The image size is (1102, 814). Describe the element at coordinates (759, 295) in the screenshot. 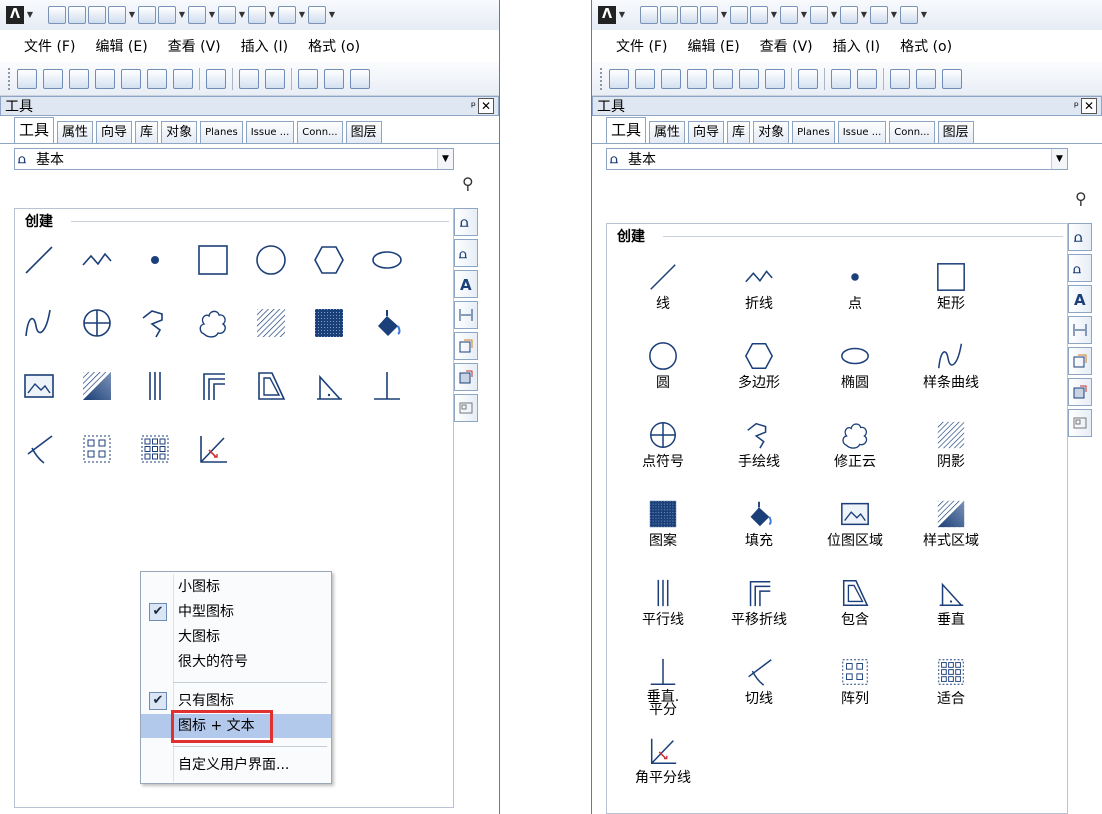

I see `polyline-tool-button: 折线` at that location.